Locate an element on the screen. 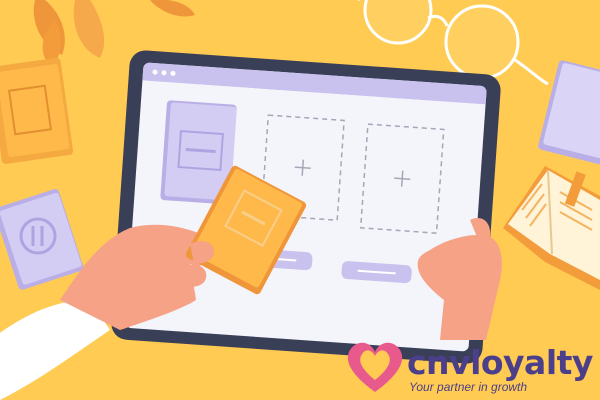 This screenshot has width=600, height=400. brand-name: cnvloyalty is located at coordinates (500, 362).